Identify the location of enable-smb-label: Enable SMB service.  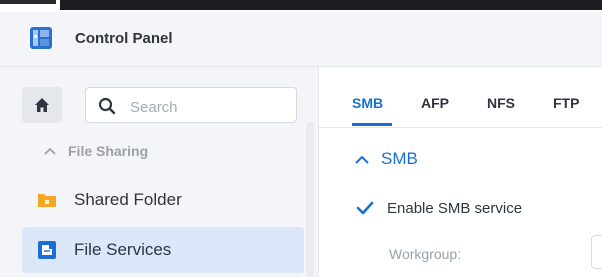
(455, 208).